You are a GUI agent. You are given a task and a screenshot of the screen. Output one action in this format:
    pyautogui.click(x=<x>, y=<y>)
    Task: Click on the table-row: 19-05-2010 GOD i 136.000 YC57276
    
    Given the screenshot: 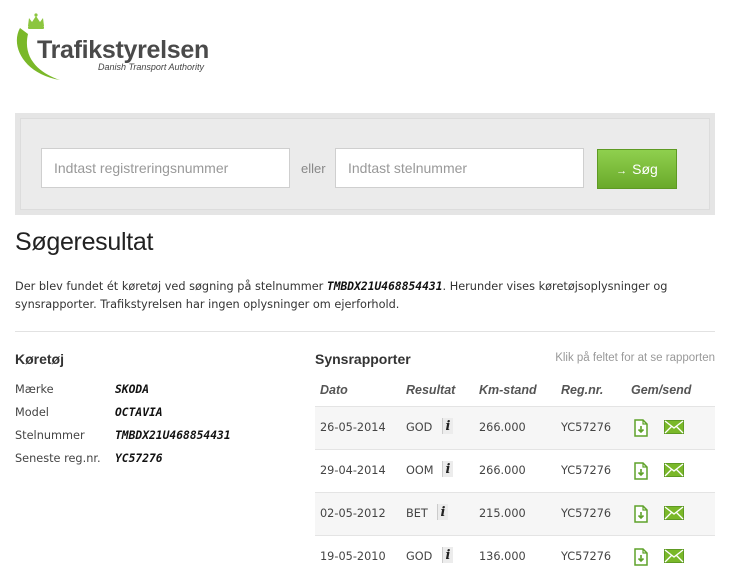 What is the action you would take?
    pyautogui.click(x=515, y=556)
    